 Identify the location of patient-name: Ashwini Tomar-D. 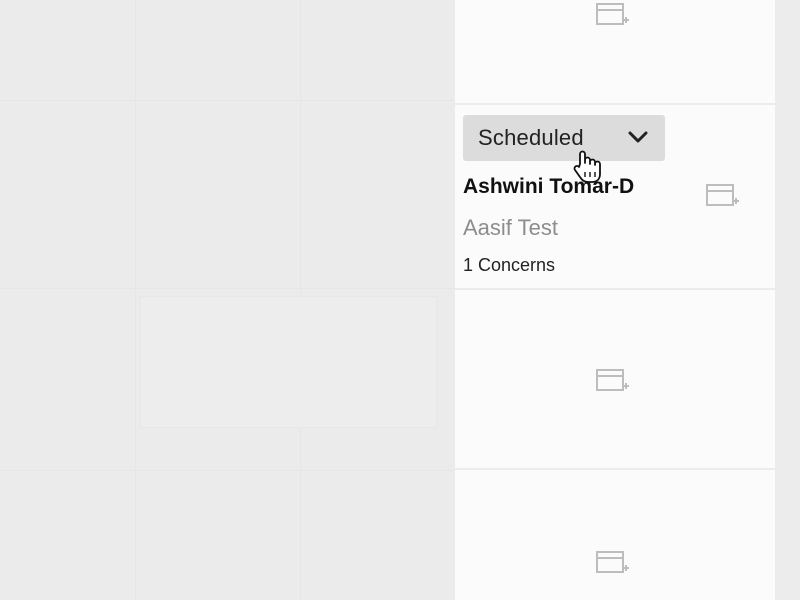
(565, 187).